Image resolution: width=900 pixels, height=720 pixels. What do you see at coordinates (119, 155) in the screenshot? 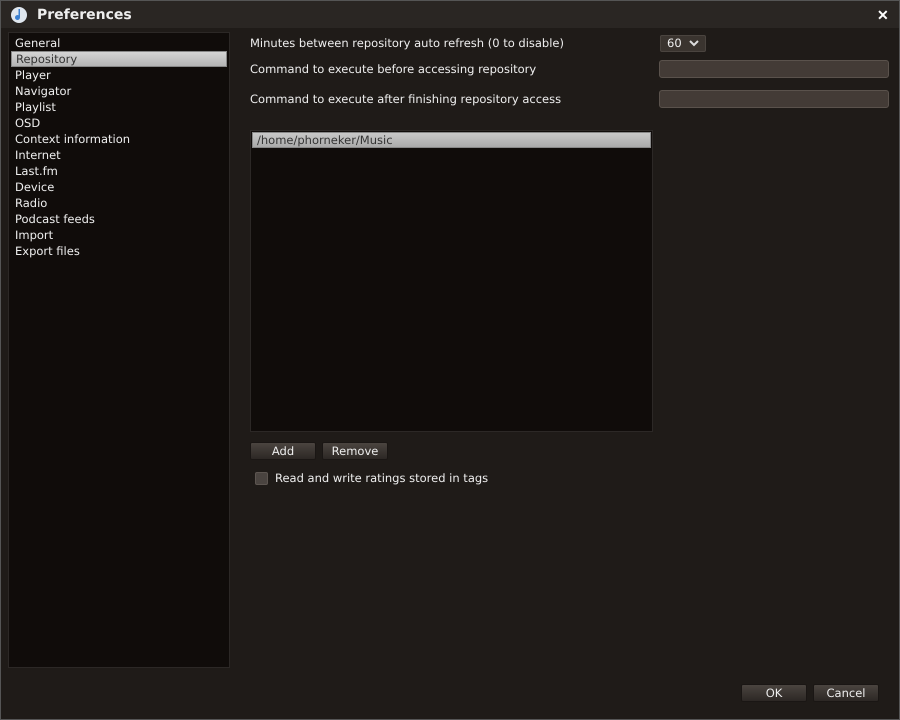
I see `sidebar-item: Internet` at bounding box center [119, 155].